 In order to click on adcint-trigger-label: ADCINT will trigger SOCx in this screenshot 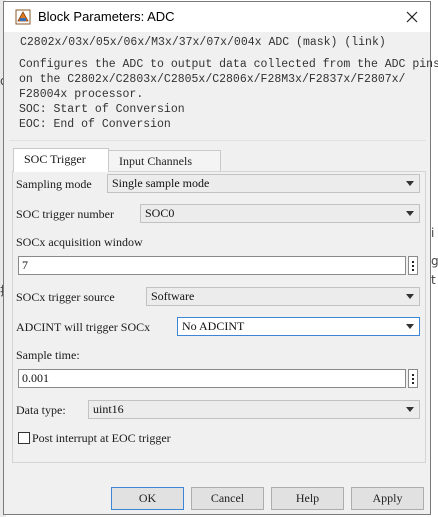, I will do `click(83, 327)`.